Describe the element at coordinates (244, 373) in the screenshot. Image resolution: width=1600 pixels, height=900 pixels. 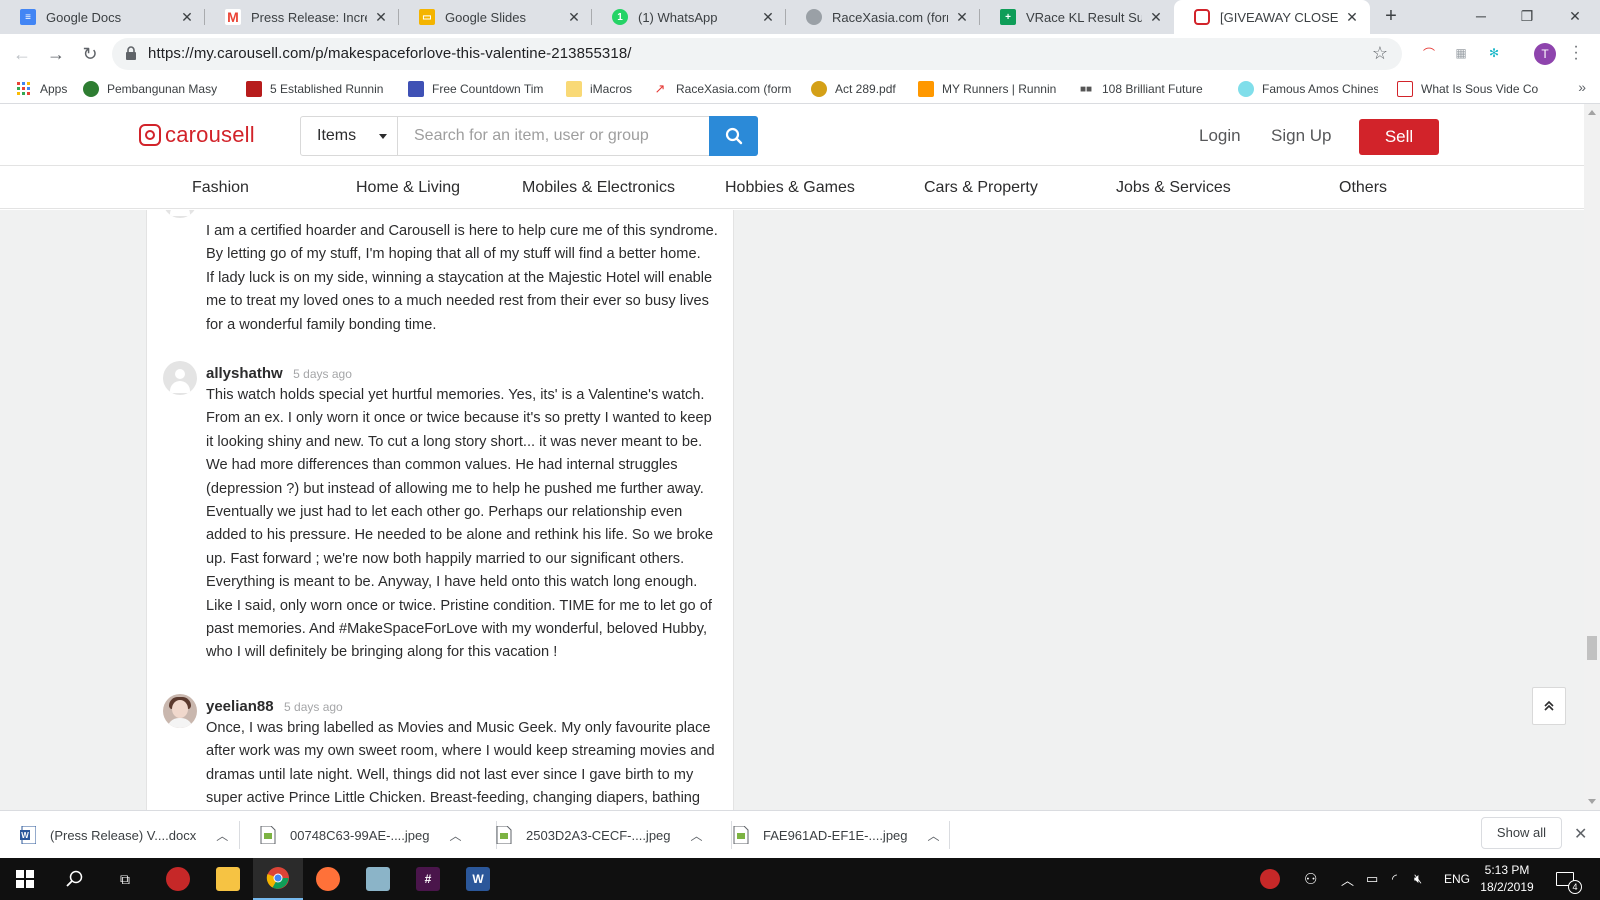
I see `comment-username: allyshathw` at that location.